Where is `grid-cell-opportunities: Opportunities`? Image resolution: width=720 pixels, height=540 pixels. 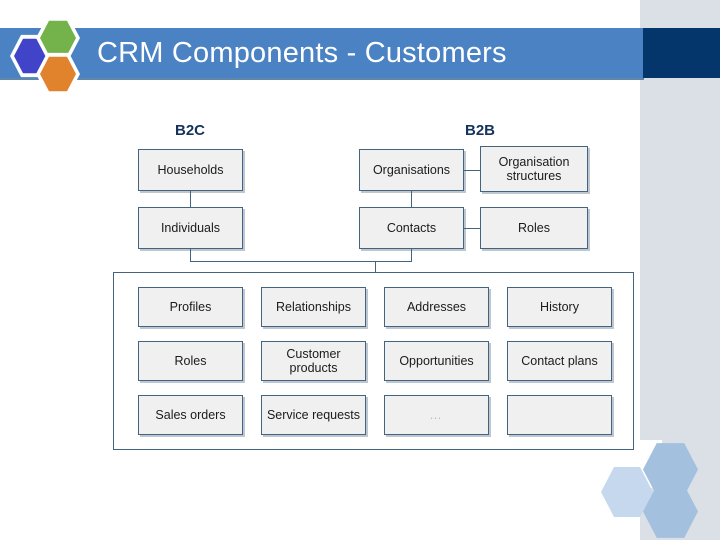 grid-cell-opportunities: Opportunities is located at coordinates (436, 361).